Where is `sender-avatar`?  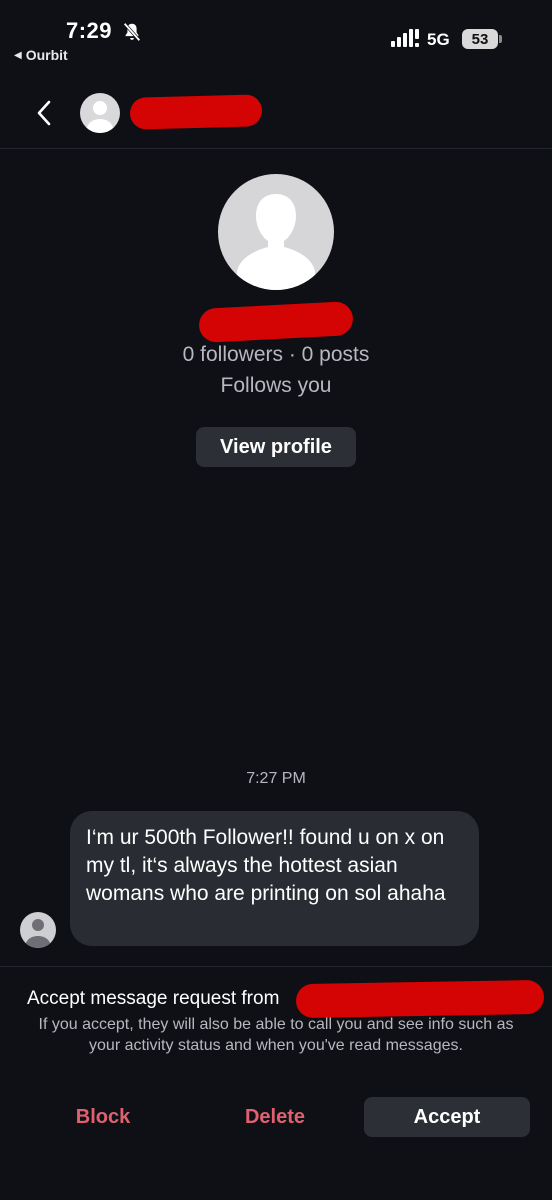 sender-avatar is located at coordinates (38, 930).